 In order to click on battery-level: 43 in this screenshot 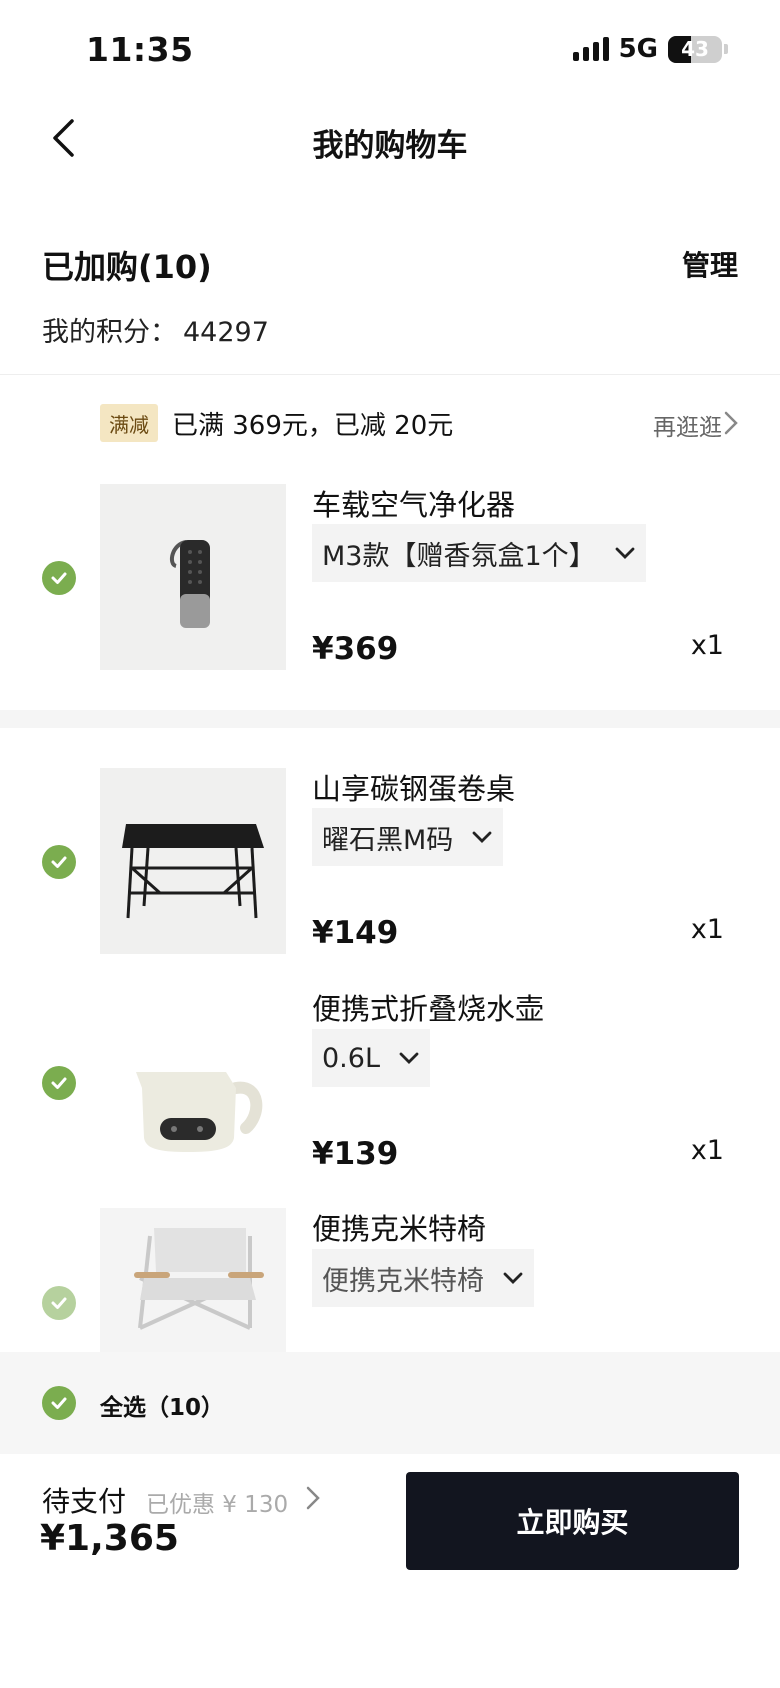, I will do `click(695, 49)`.